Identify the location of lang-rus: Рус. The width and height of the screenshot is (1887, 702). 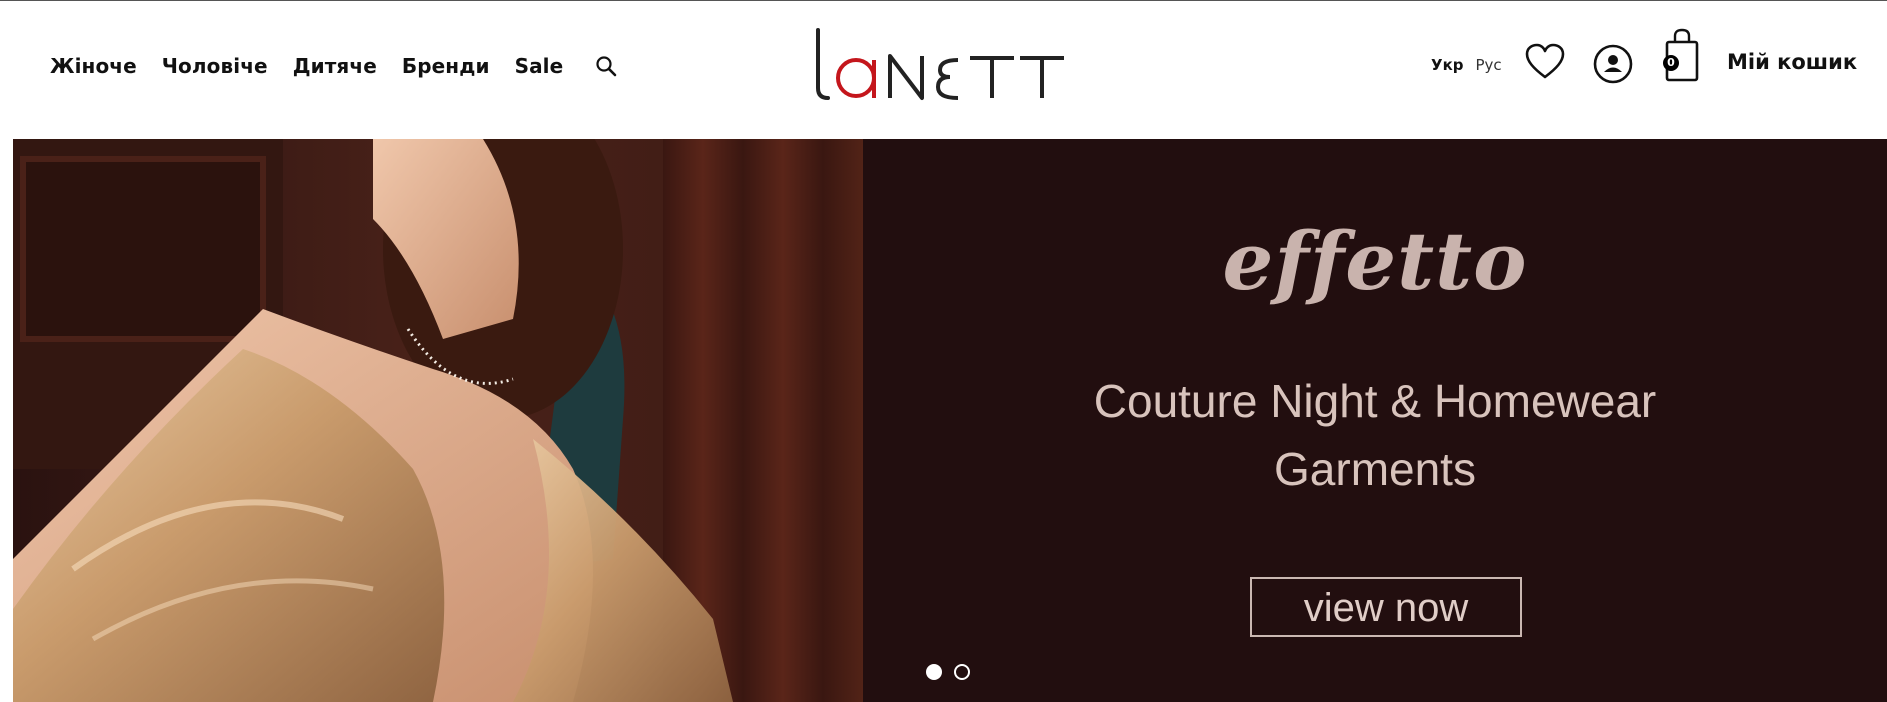
(1488, 65).